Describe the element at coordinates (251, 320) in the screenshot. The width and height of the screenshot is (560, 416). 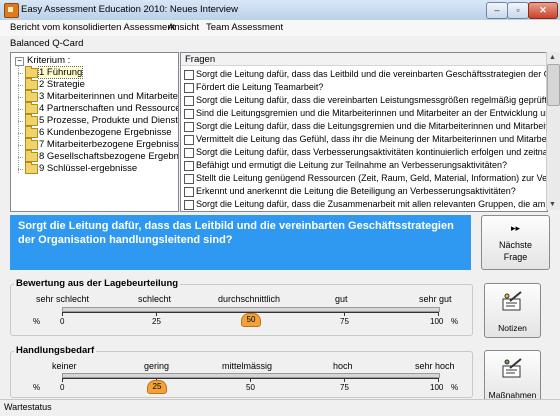
I see `rating-slider-thumb: 50` at that location.